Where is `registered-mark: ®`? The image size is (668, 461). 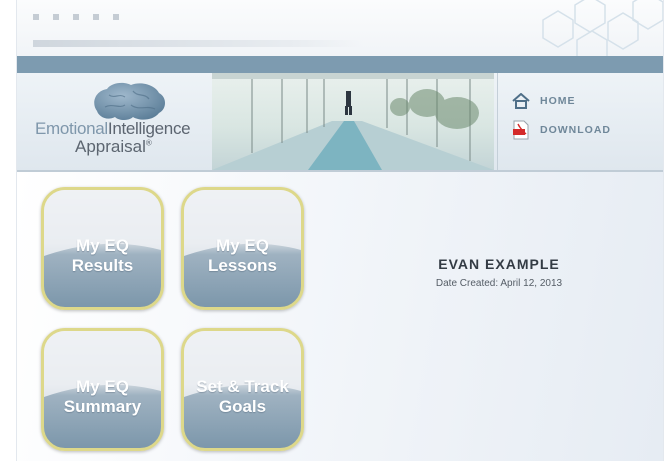
registered-mark: ® is located at coordinates (148, 143).